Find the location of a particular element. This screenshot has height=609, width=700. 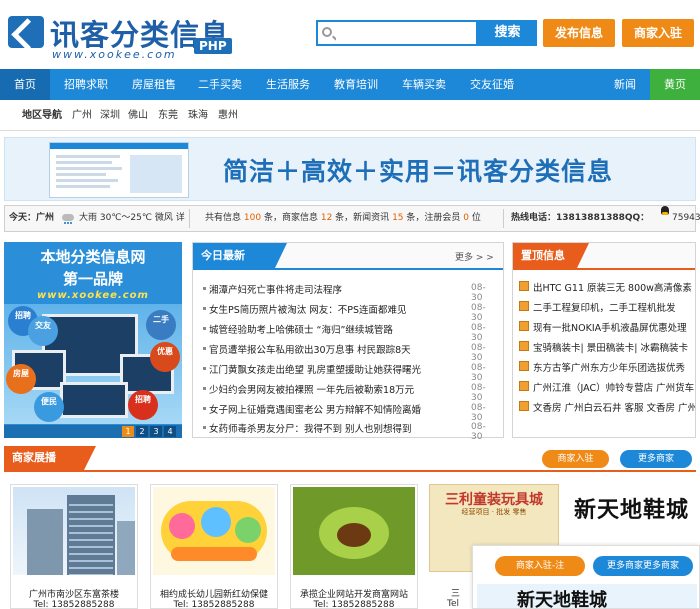

news-row: 女药师毒杀男友分尸：我得不到 别人也别想得到 08-30 is located at coordinates (349, 430).